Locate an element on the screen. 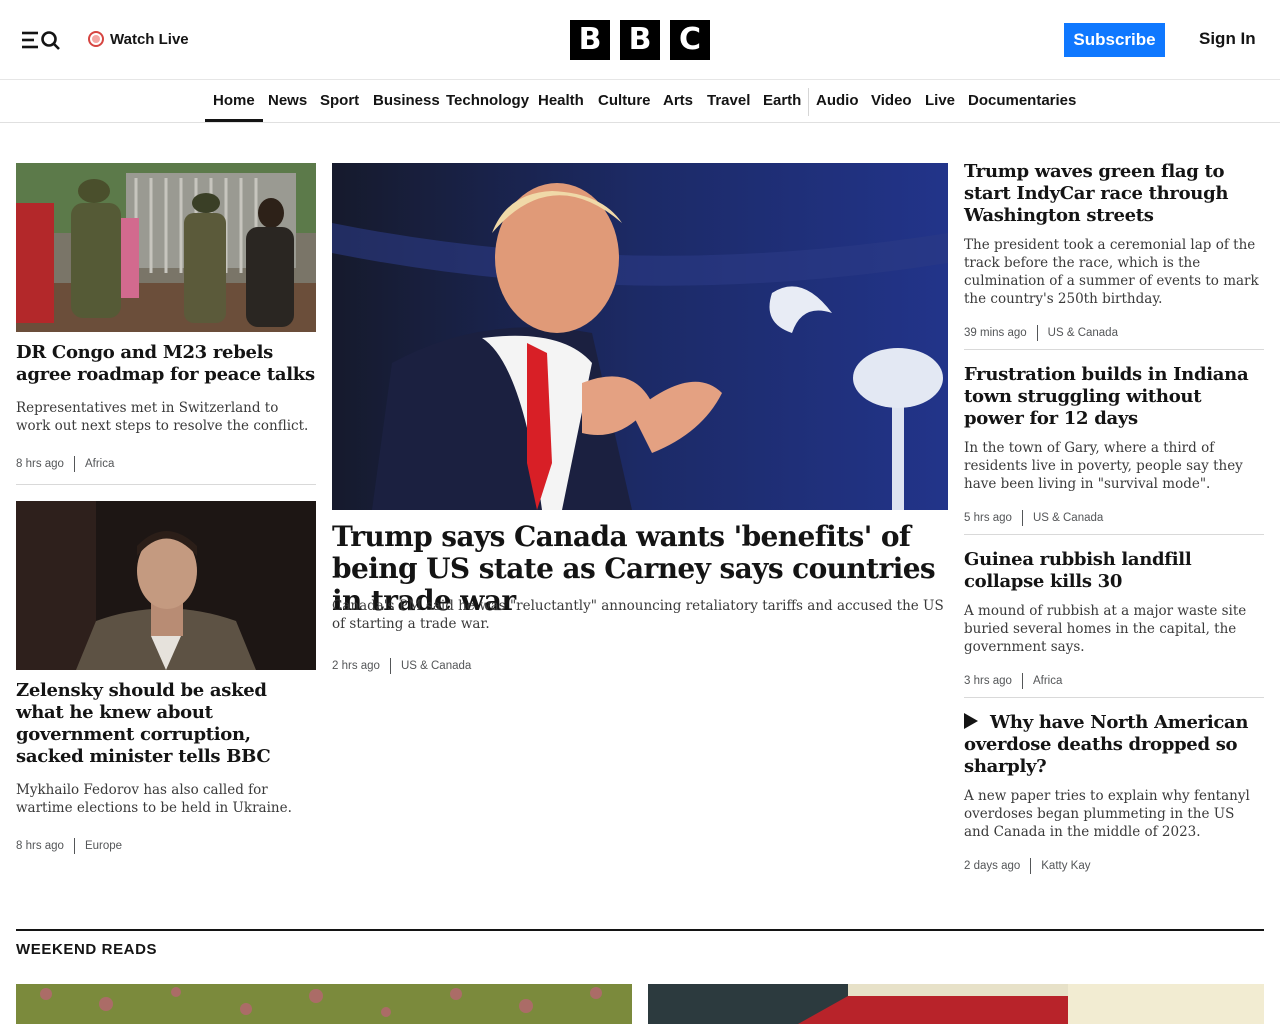 This screenshot has width=1280, height=1024. nav-item-business: Business is located at coordinates (406, 100).